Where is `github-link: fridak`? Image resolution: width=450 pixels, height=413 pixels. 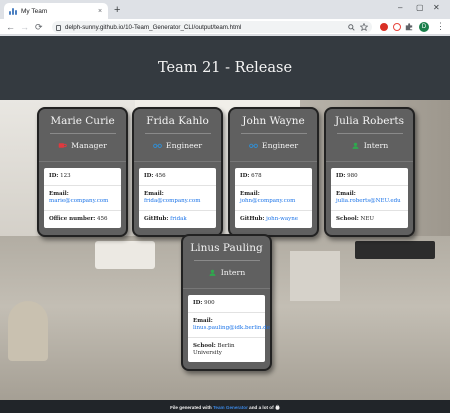 github-link: fridak is located at coordinates (178, 219).